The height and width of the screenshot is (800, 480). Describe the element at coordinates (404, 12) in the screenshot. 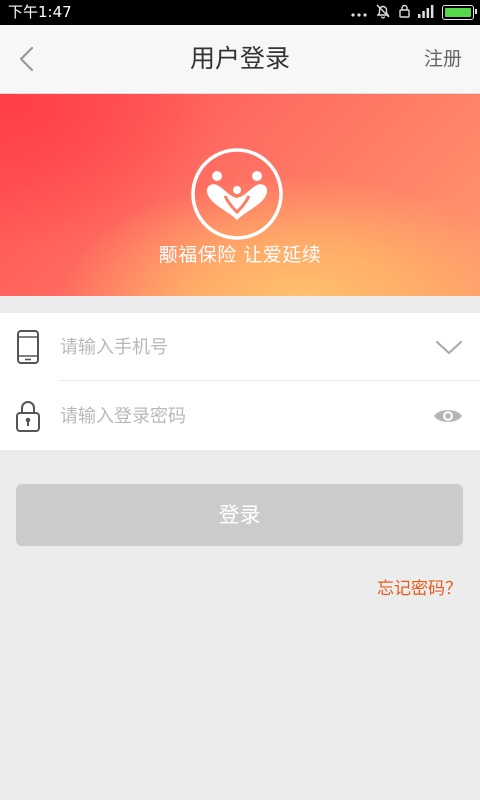

I see `lock-status-icon` at that location.